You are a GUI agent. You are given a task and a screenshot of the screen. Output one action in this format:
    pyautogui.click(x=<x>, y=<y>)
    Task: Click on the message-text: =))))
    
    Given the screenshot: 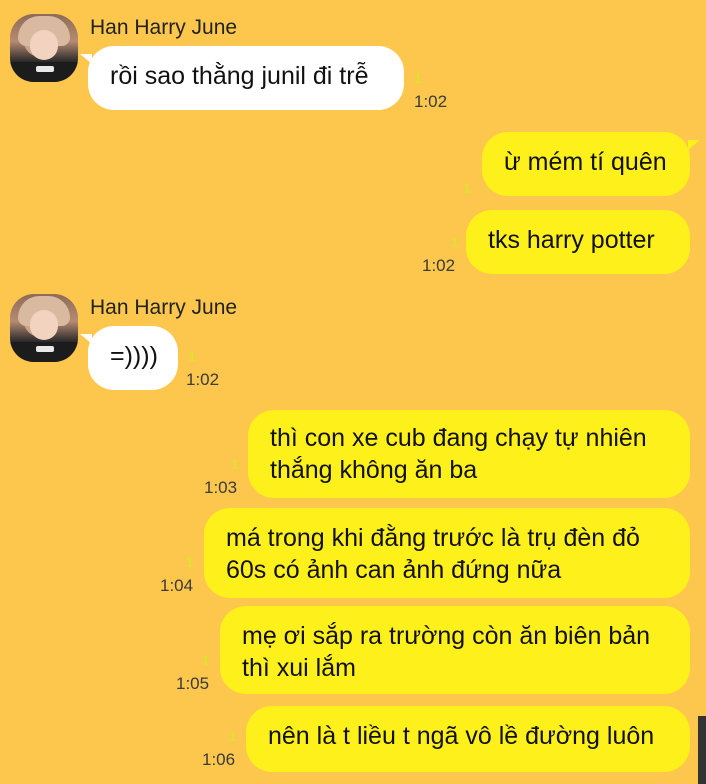 What is the action you would take?
    pyautogui.click(x=134, y=356)
    